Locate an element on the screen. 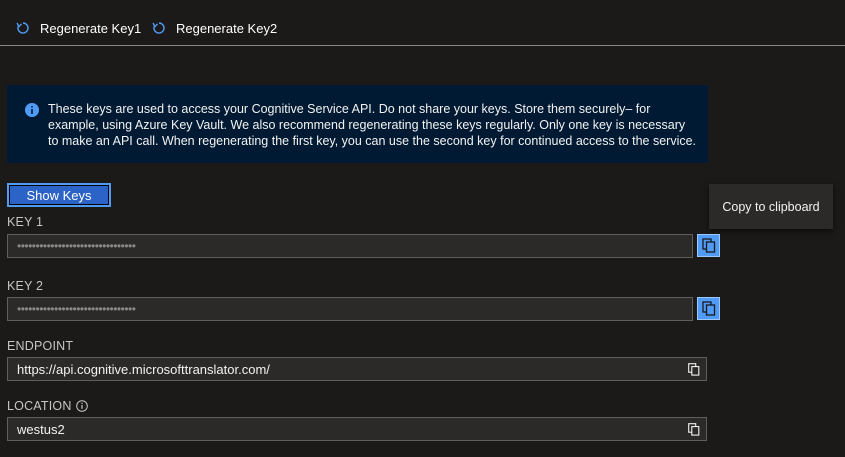 This screenshot has width=845, height=457. key2-label: KEY 2 is located at coordinates (25, 286).